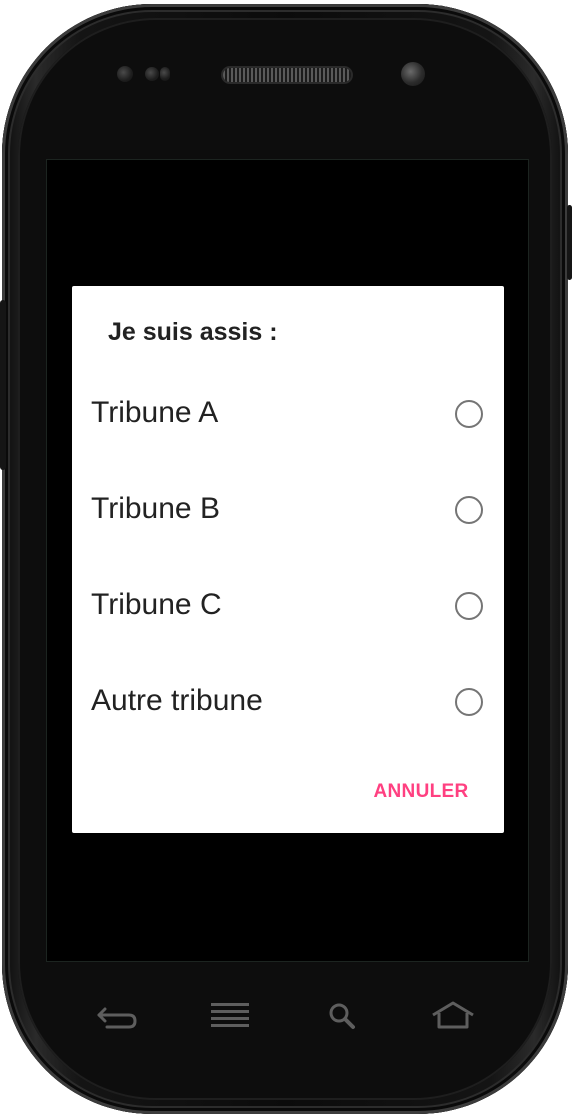 Image resolution: width=572 pixels, height=1118 pixels. I want to click on volume-button, so click(3, 385).